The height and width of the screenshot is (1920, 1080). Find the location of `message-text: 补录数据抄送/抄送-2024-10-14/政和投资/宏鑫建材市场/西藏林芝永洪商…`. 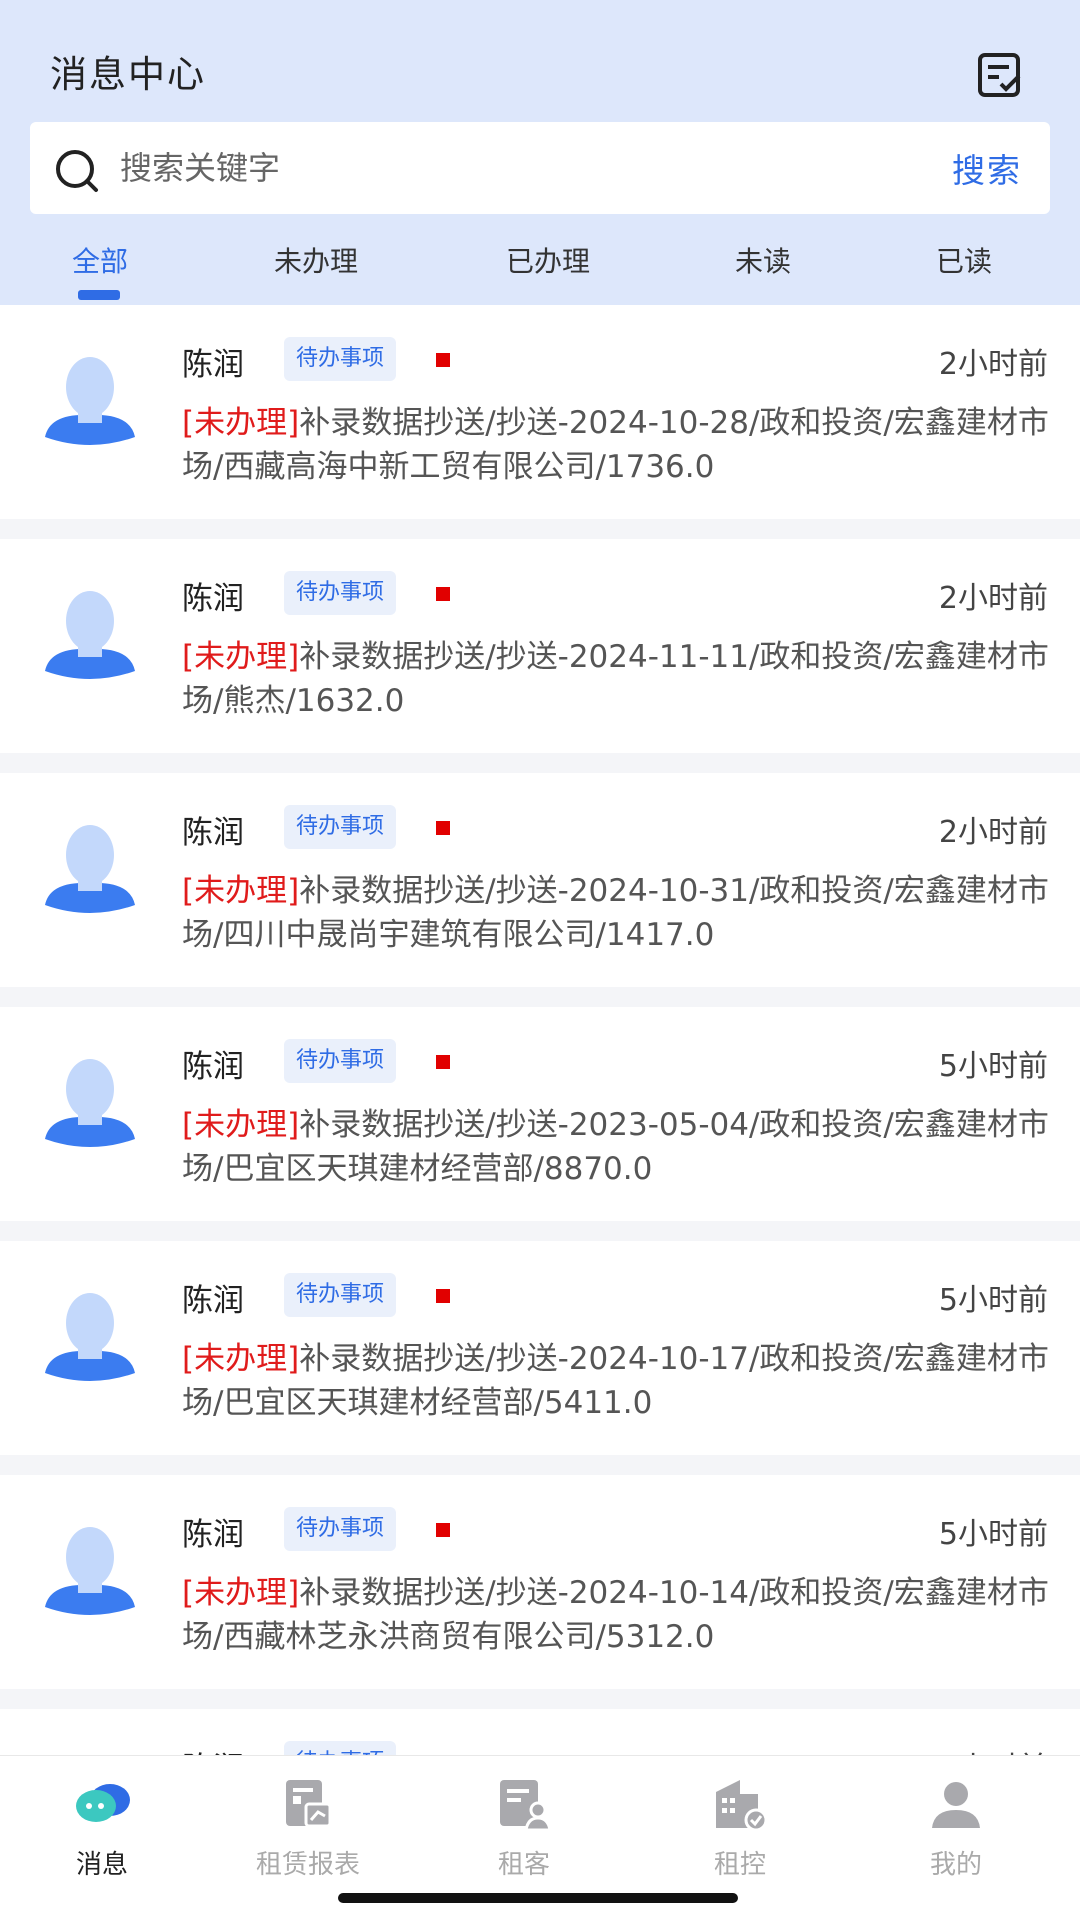

message-text: 补录数据抄送/抄送-2024-10-14/政和投资/宏鑫建材市场/西藏林芝永洪商… is located at coordinates (615, 1615).